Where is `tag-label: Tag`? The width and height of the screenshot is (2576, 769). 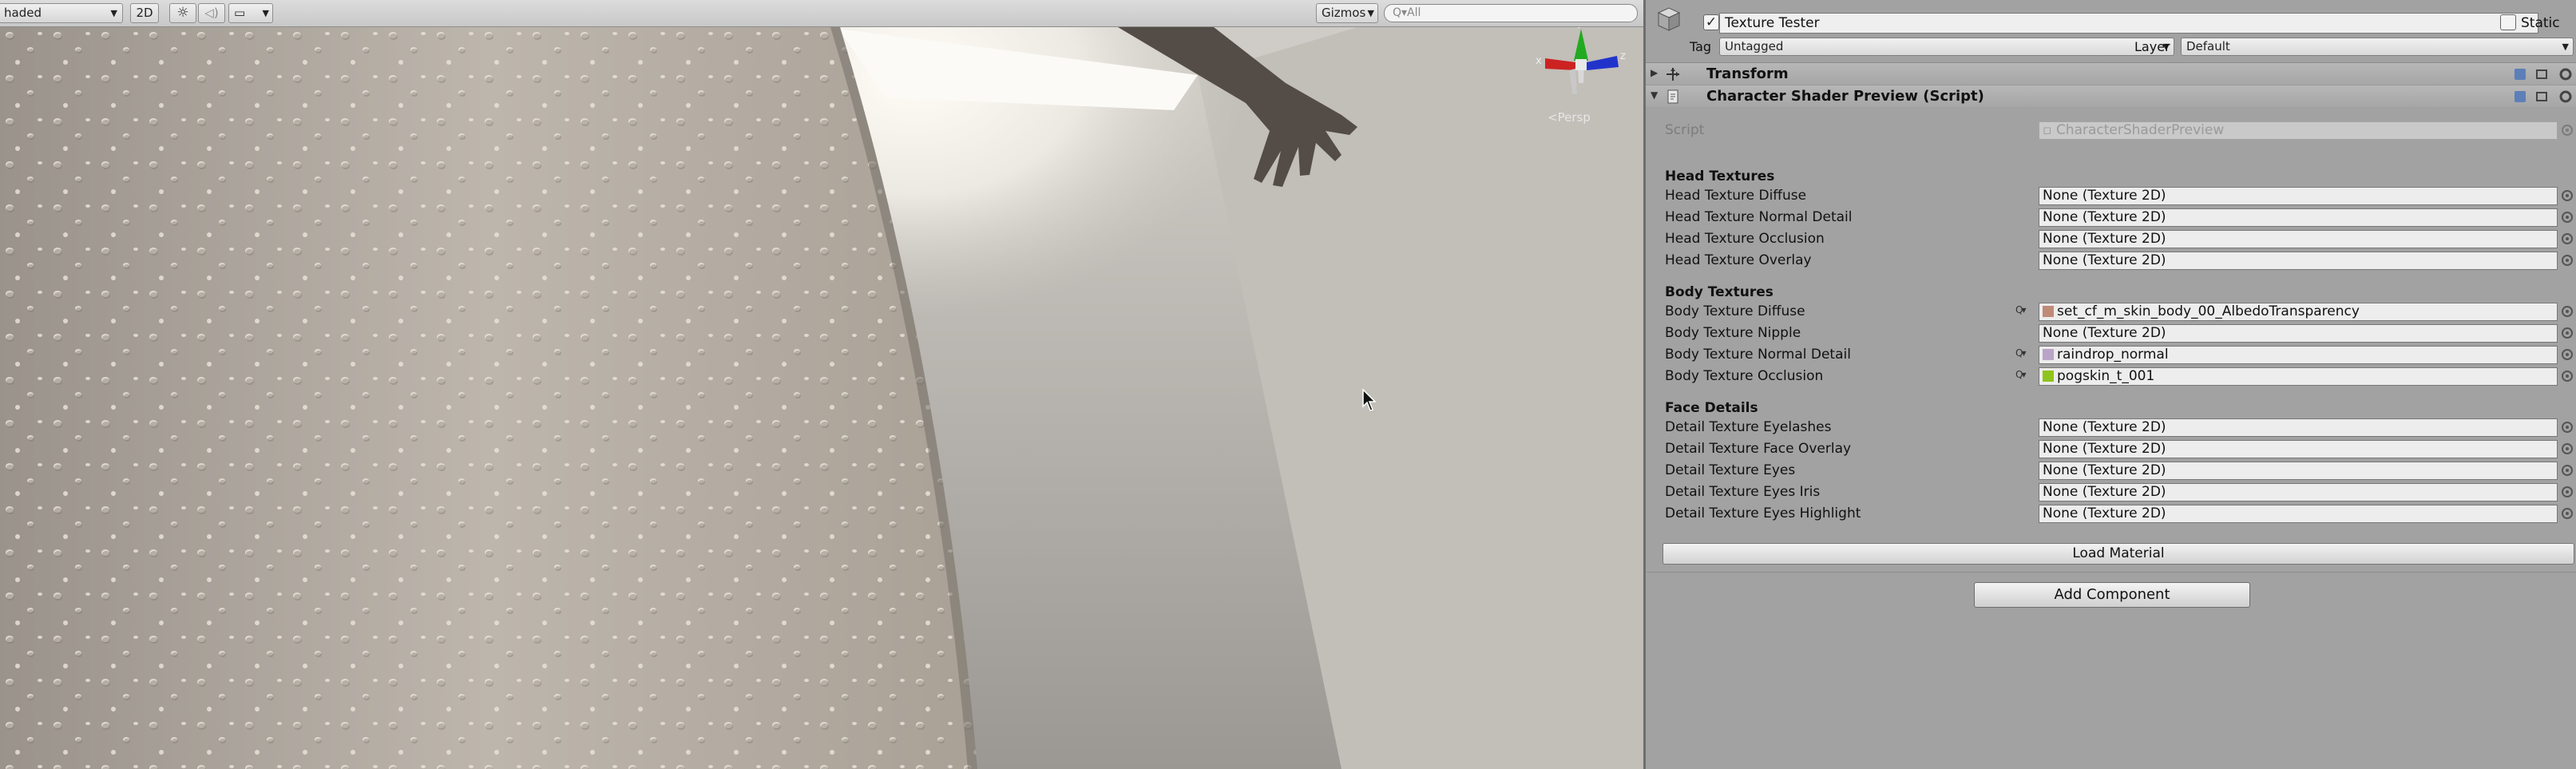
tag-label: Tag is located at coordinates (1701, 46).